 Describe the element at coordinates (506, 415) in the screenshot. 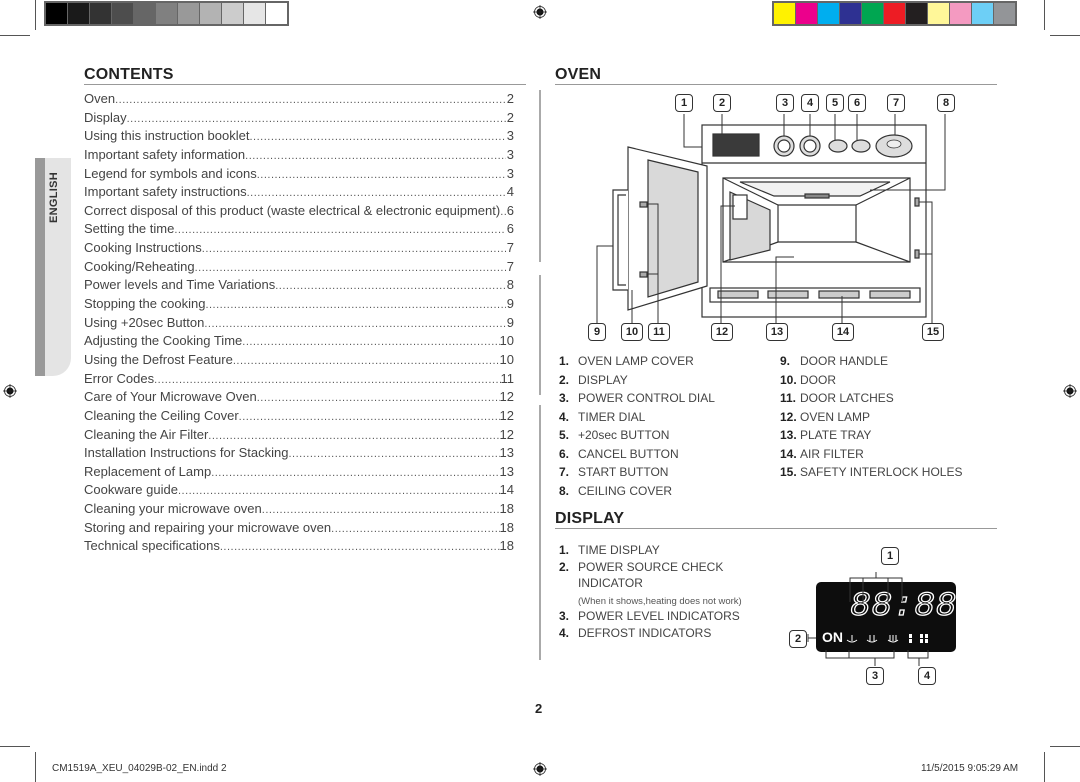

I see `toc-entry-page: 12` at that location.